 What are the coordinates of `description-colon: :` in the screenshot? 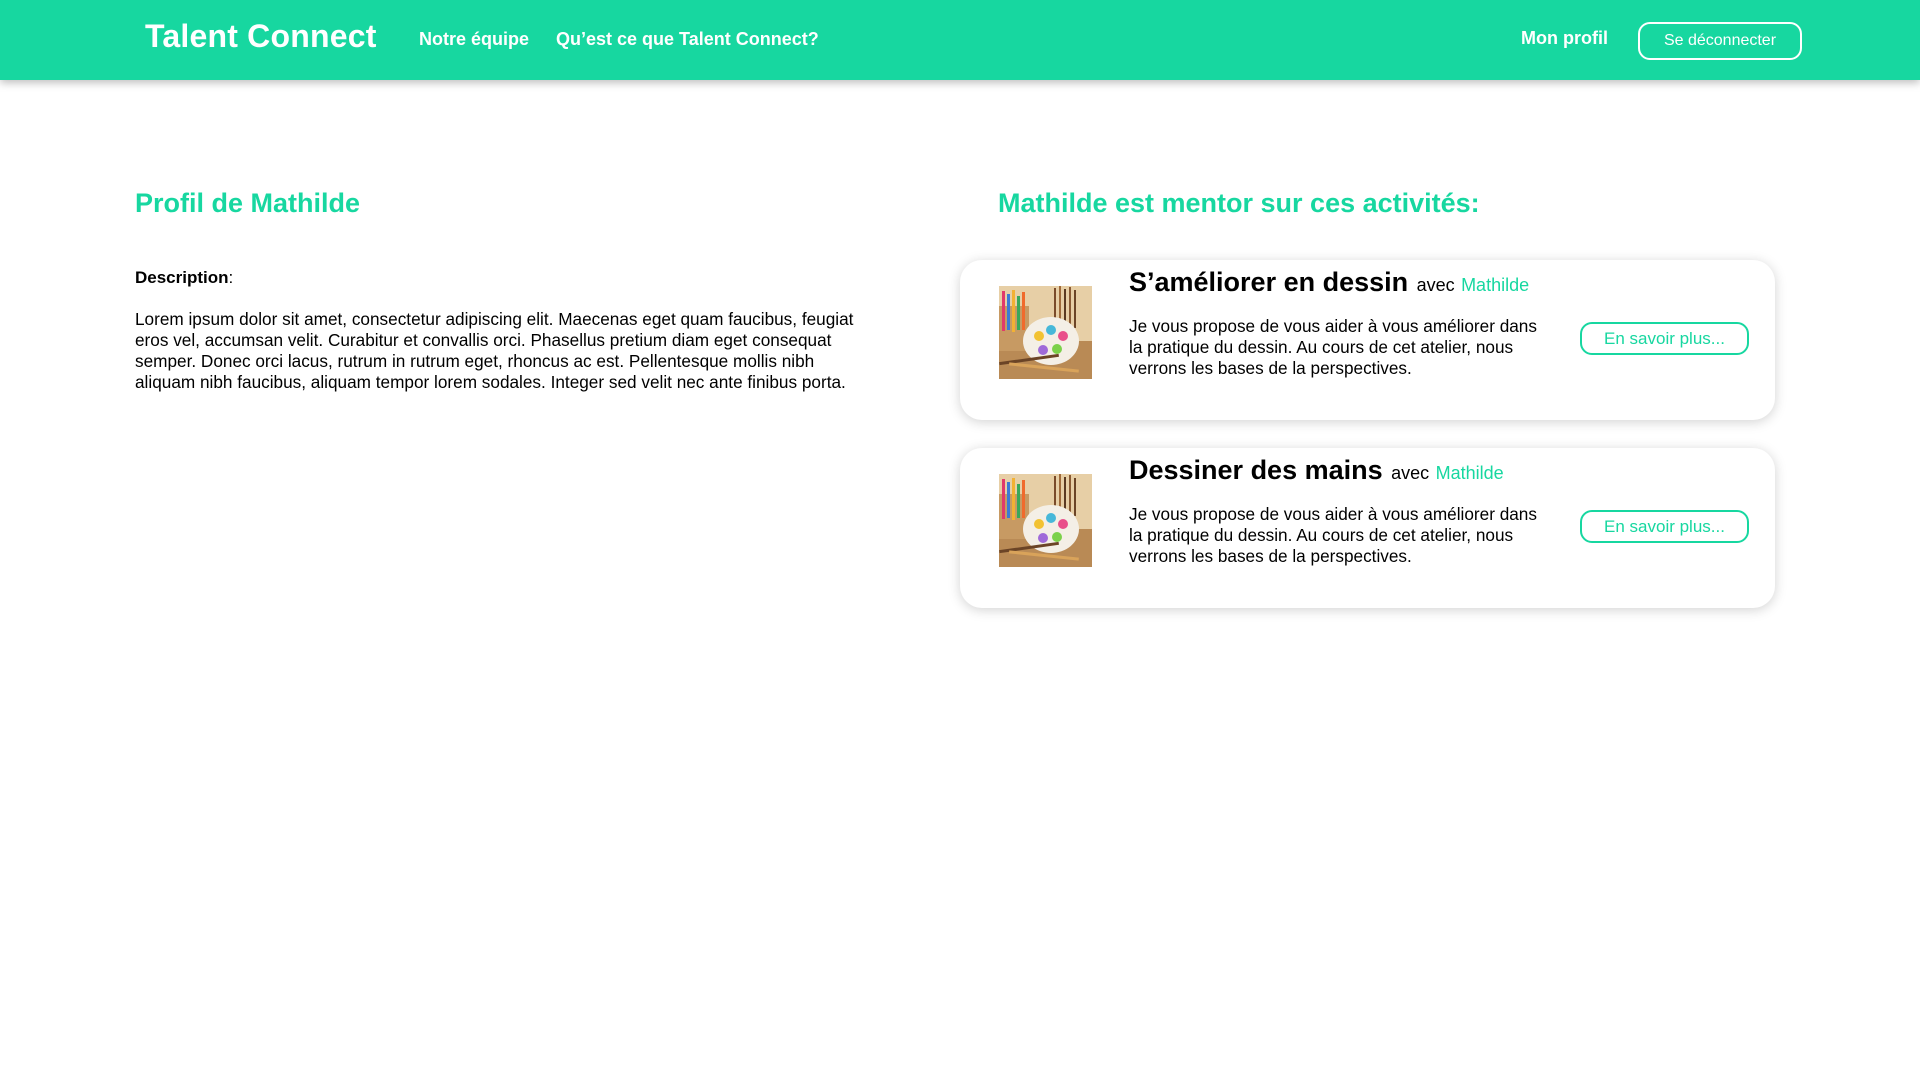 It's located at (231, 277).